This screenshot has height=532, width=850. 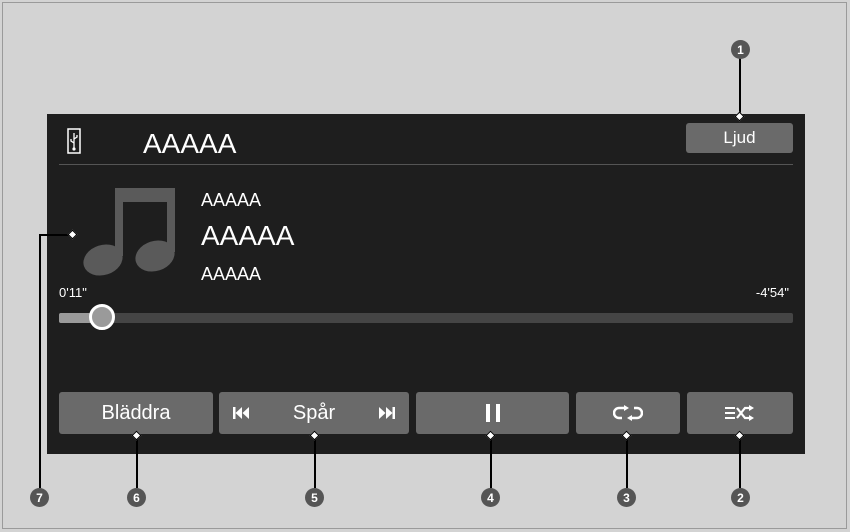 What do you see at coordinates (73, 292) in the screenshot?
I see `elapsed-time: 0'11"` at bounding box center [73, 292].